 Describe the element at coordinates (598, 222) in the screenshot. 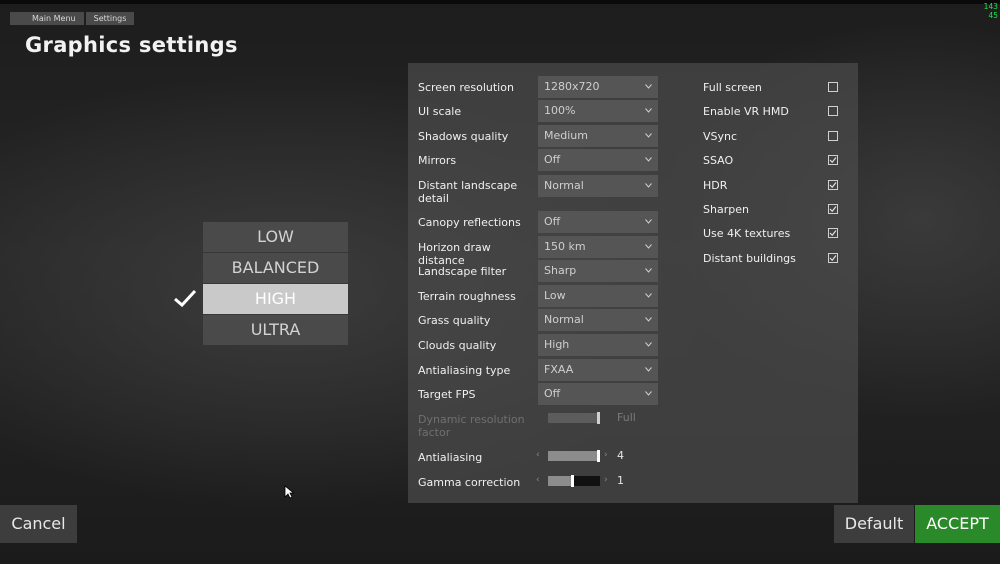

I see `canopy-reflections-dropdown: Off` at that location.